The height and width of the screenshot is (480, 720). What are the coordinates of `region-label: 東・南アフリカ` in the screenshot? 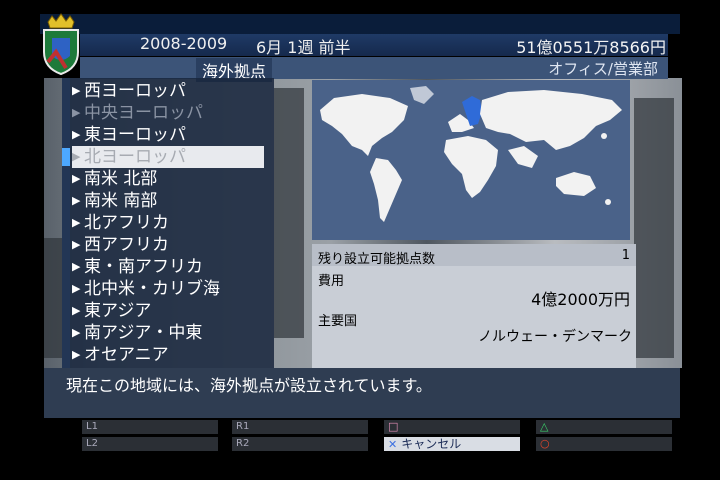 It's located at (143, 267).